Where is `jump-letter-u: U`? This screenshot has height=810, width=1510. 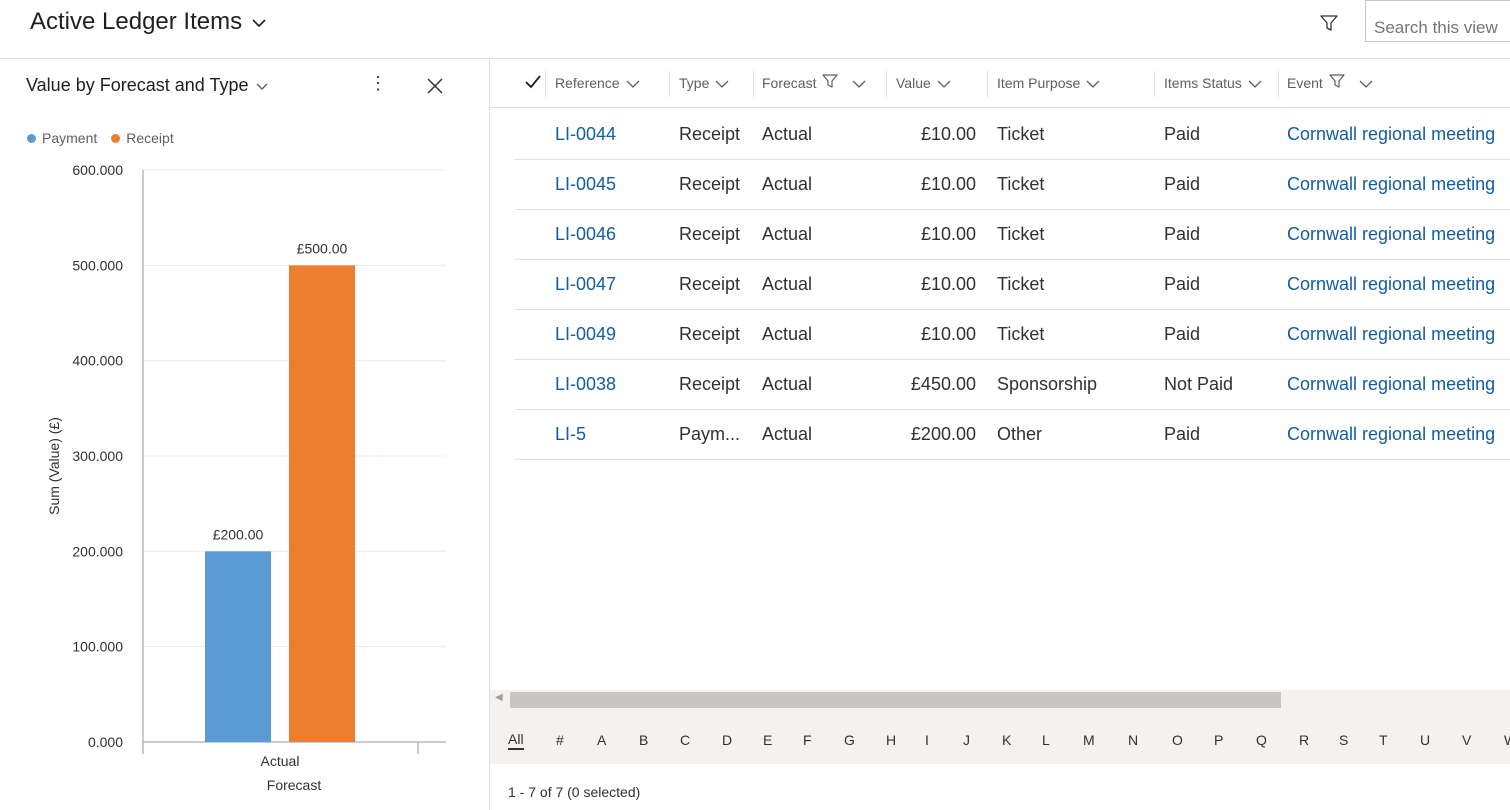 jump-letter-u: U is located at coordinates (1425, 740).